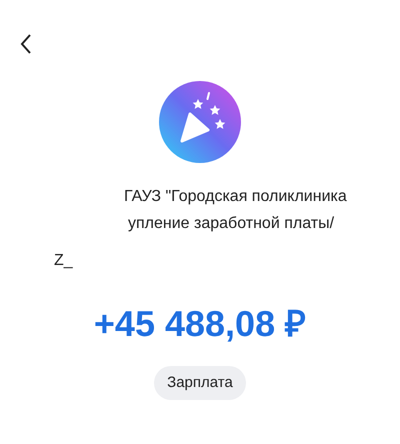 This screenshot has height=444, width=400. Describe the element at coordinates (235, 197) in the screenshot. I see `description-text: ГАУЗ "Городская поликлиника` at that location.